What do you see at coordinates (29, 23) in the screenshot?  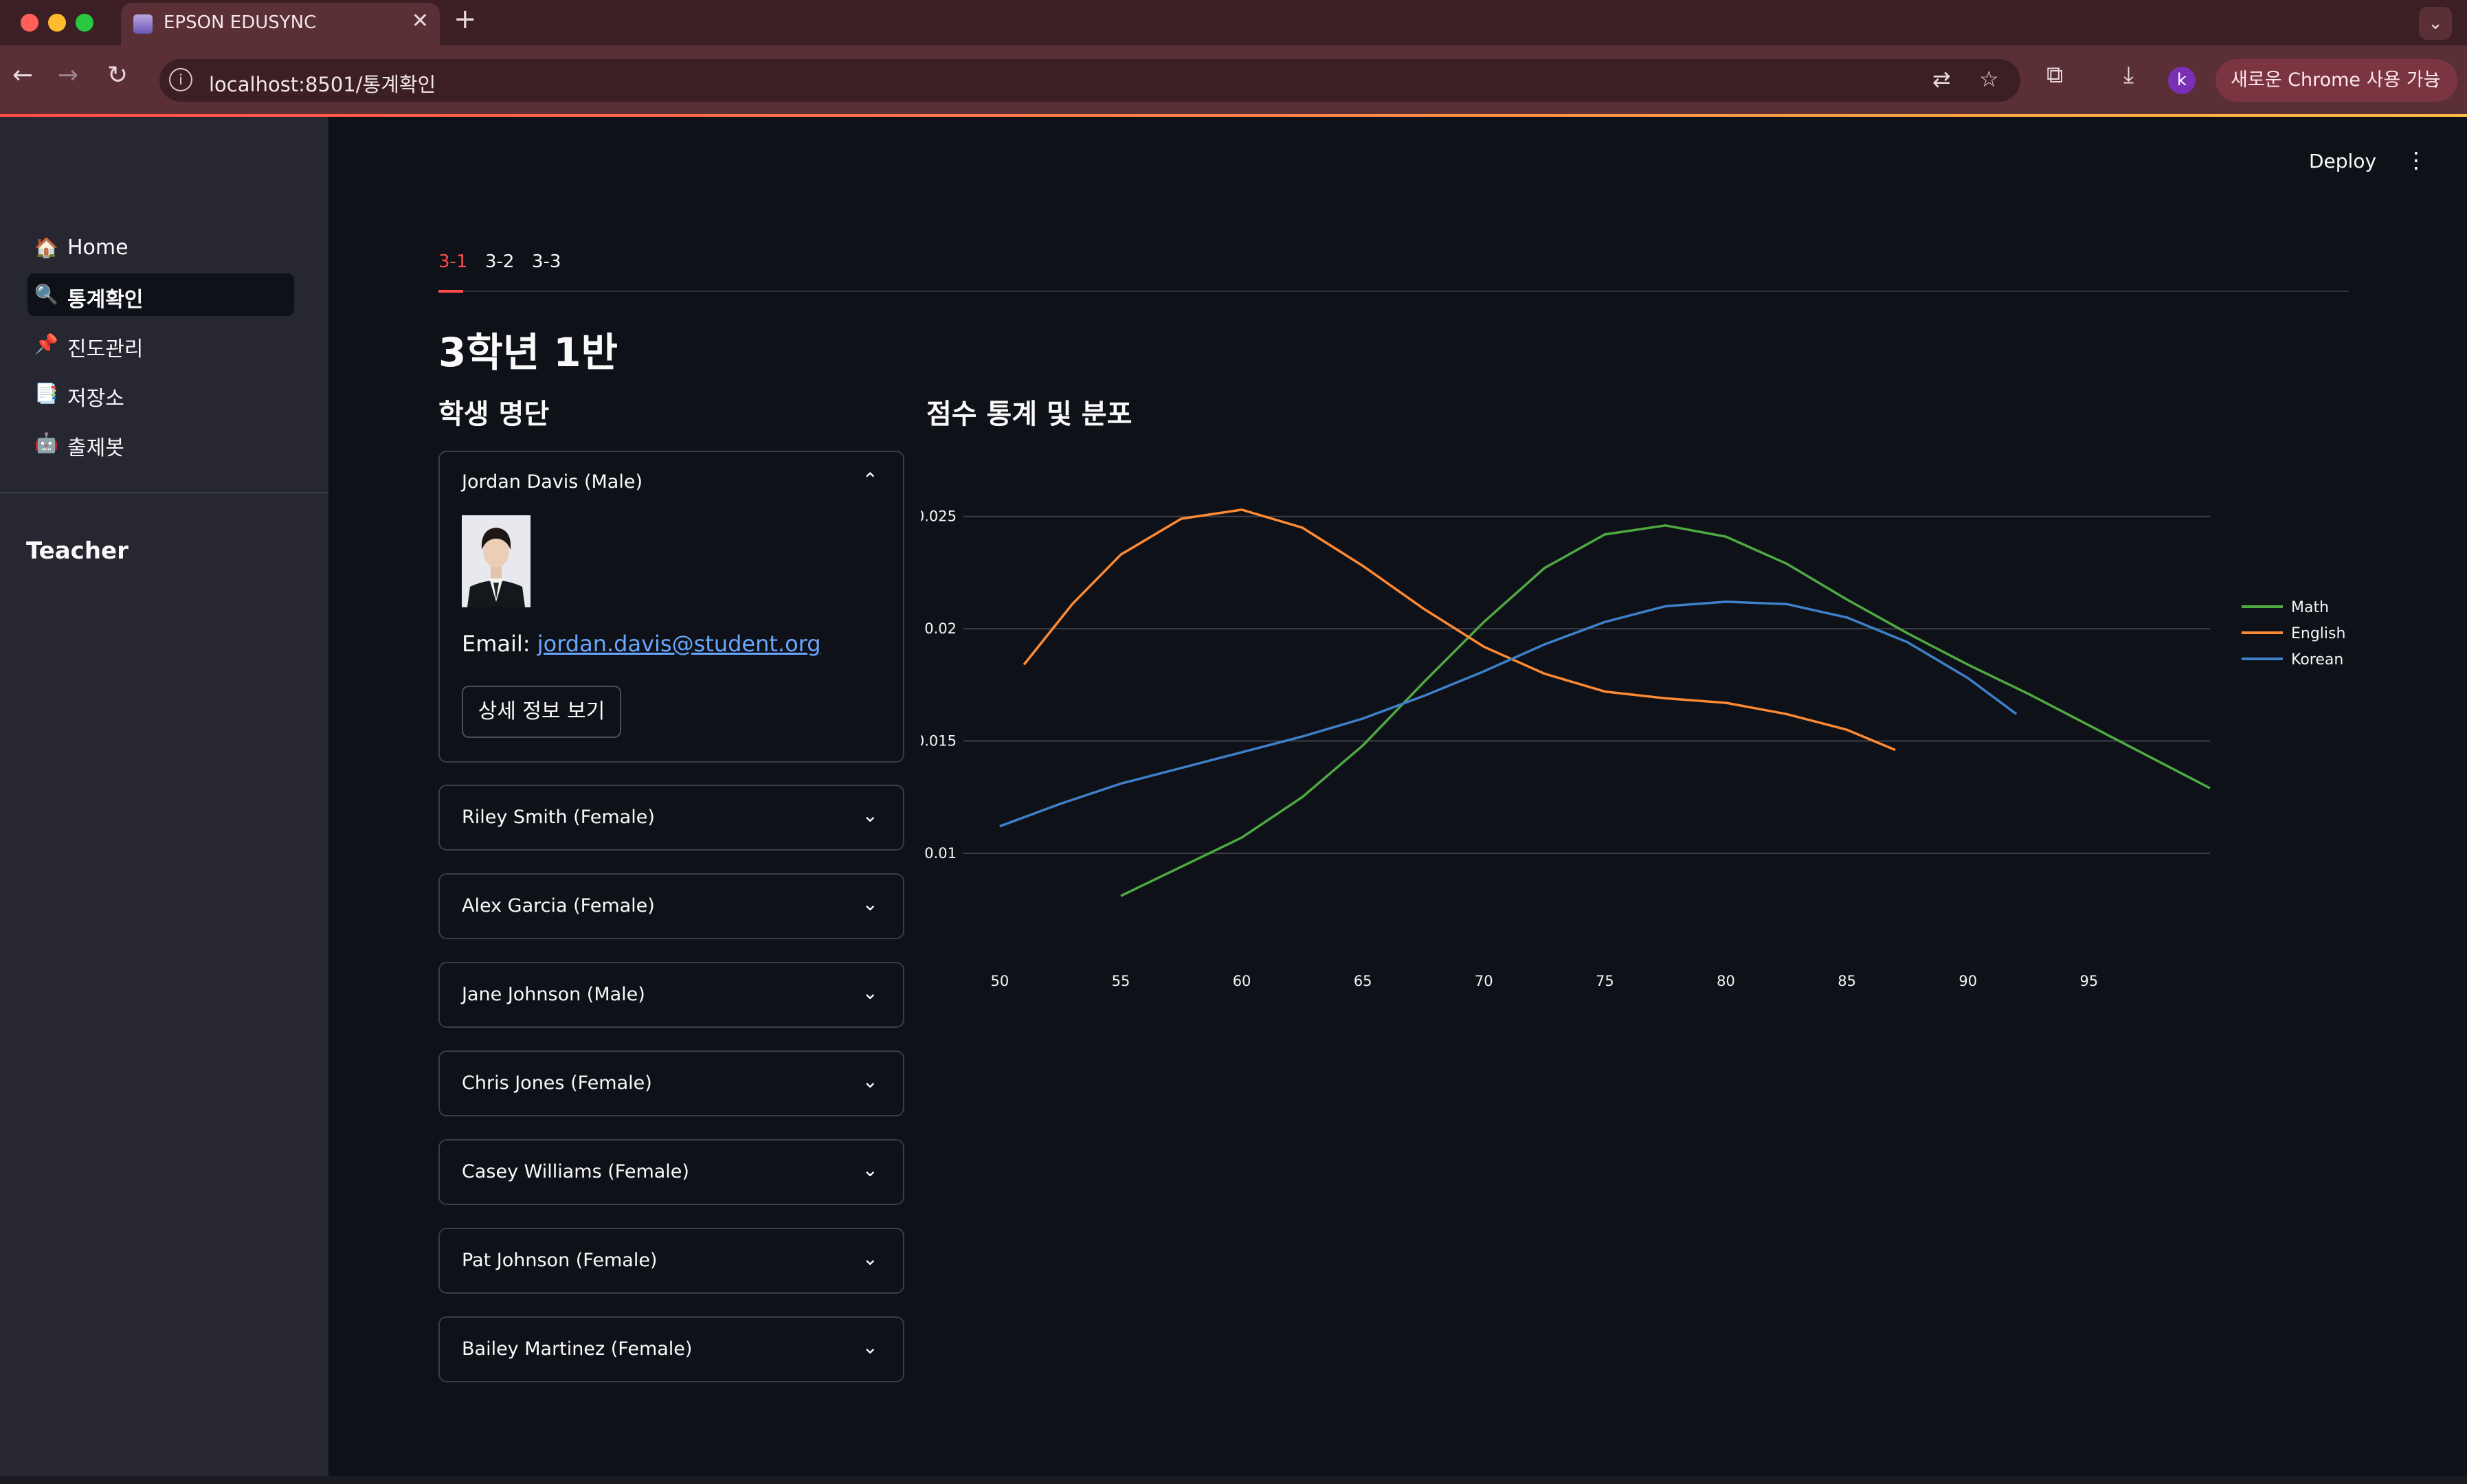 I see `window-close-button` at bounding box center [29, 23].